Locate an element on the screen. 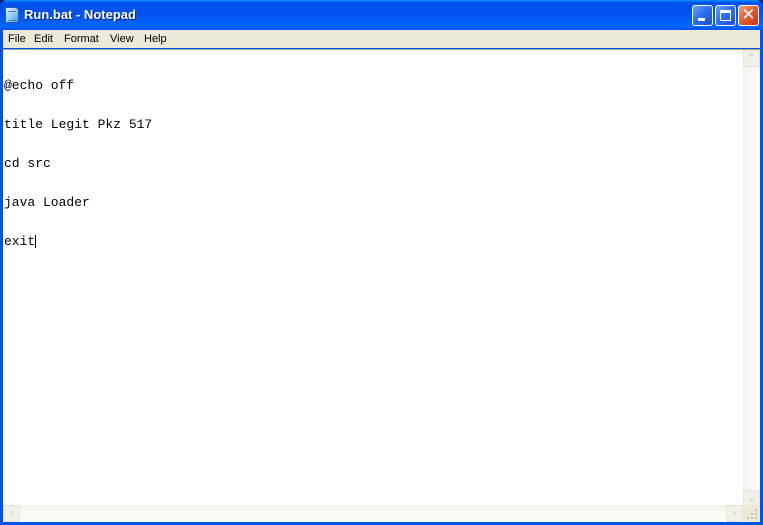 Image resolution: width=763 pixels, height=525 pixels. menu-view: View is located at coordinates (122, 39).